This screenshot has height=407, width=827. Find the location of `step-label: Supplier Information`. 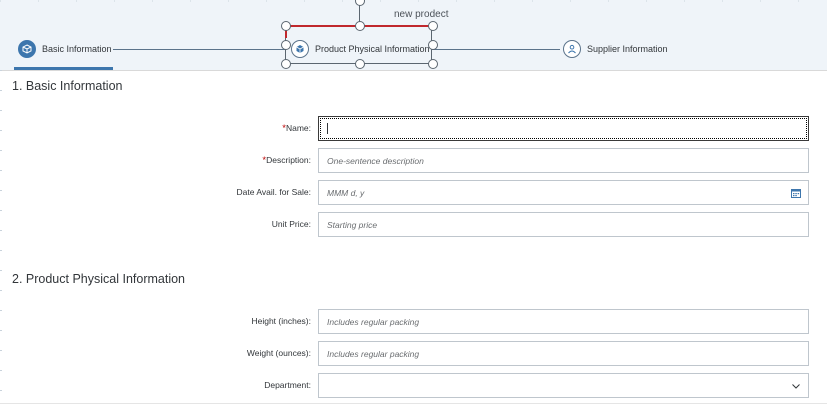

step-label: Supplier Information is located at coordinates (627, 49).